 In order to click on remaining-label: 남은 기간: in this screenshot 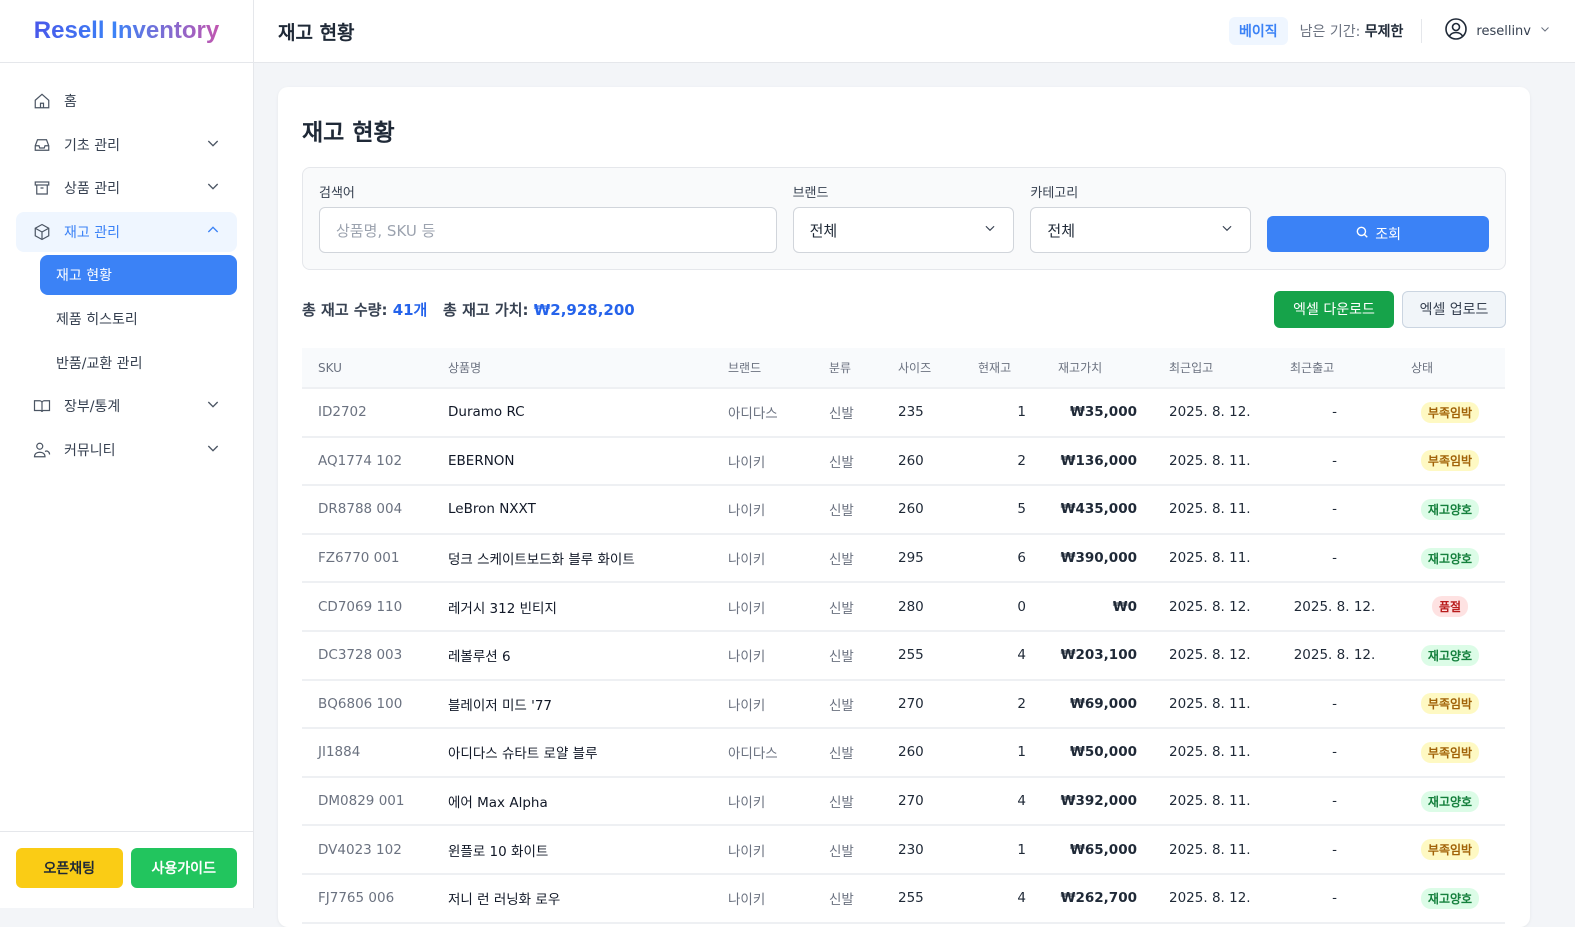, I will do `click(1330, 32)`.